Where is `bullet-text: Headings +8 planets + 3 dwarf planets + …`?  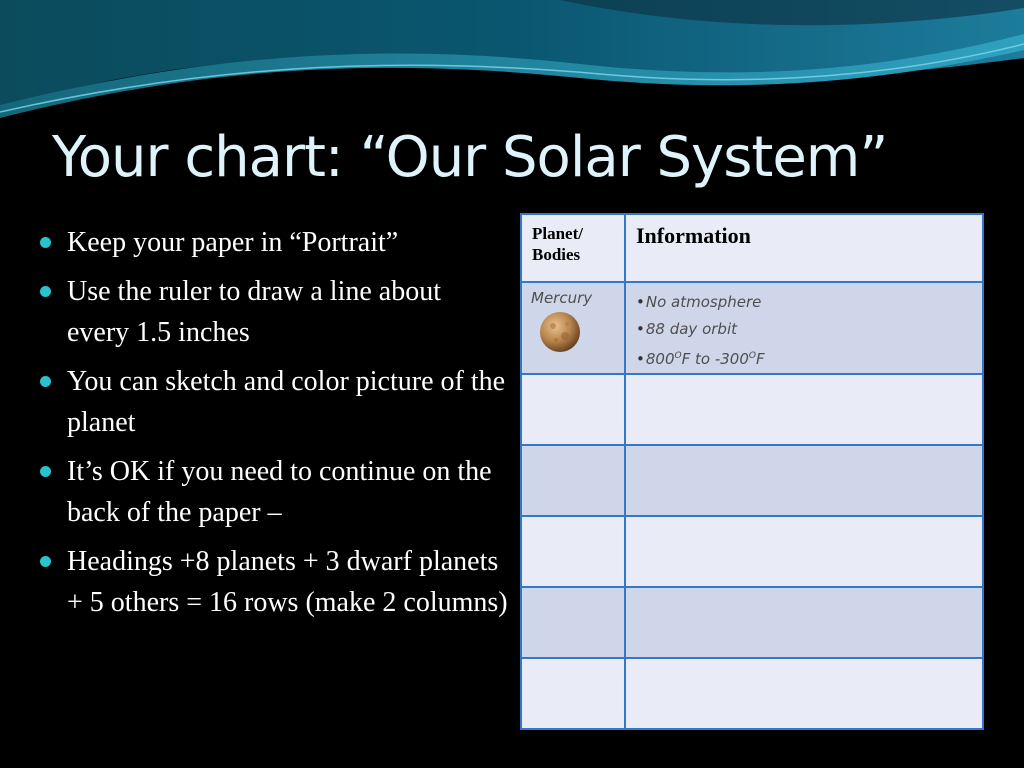
bullet-text: Headings +8 planets + 3 dwarf planets + … is located at coordinates (287, 582).